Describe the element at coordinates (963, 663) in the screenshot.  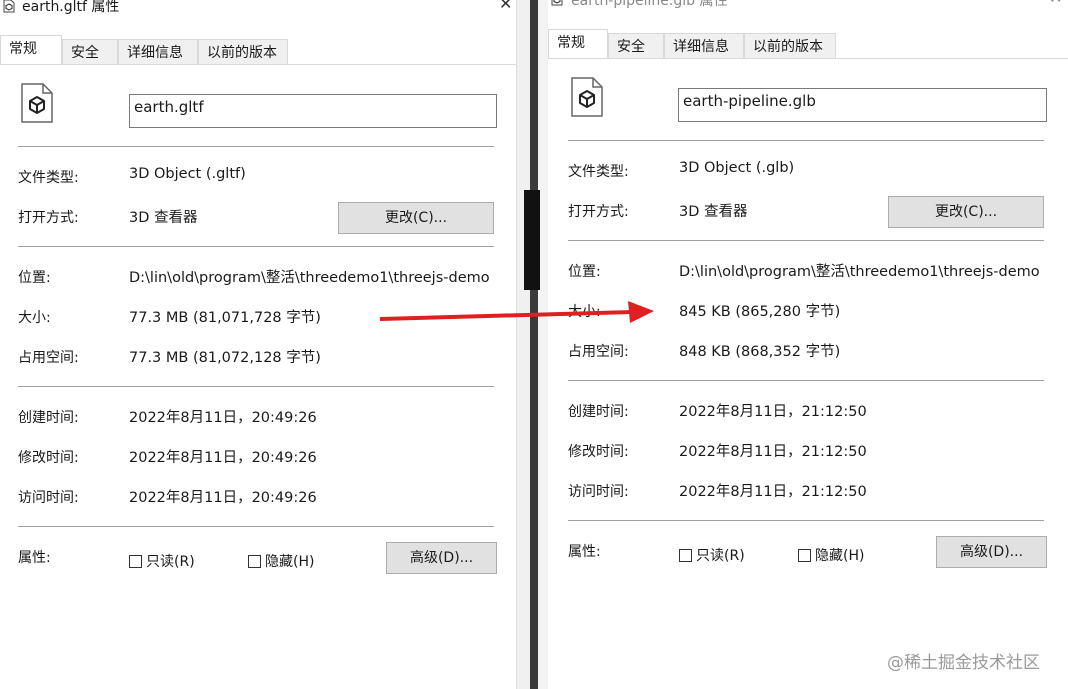
I see `watermark: @稀土掘金技术社区` at that location.